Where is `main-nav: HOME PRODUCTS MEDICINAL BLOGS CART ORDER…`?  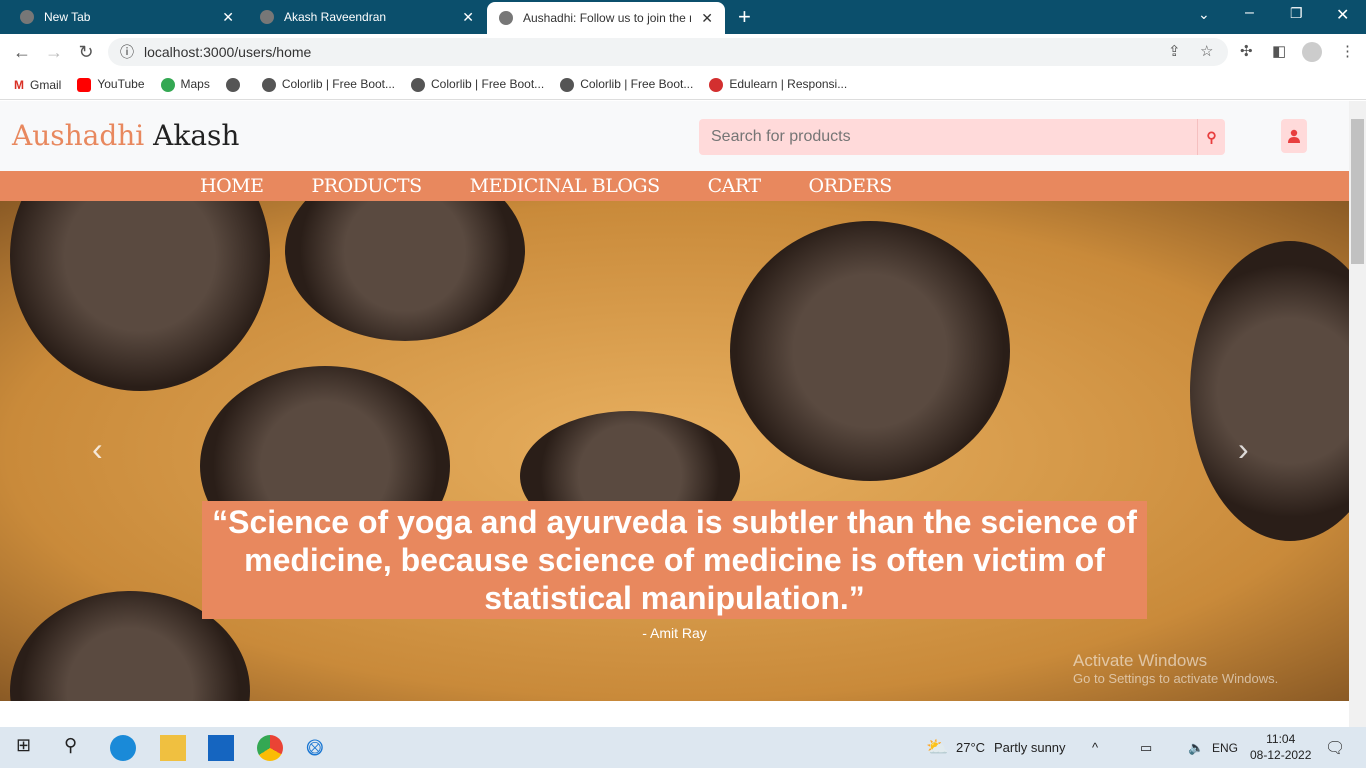
main-nav: HOME PRODUCTS MEDICINAL BLOGS CART ORDER… is located at coordinates (674, 186).